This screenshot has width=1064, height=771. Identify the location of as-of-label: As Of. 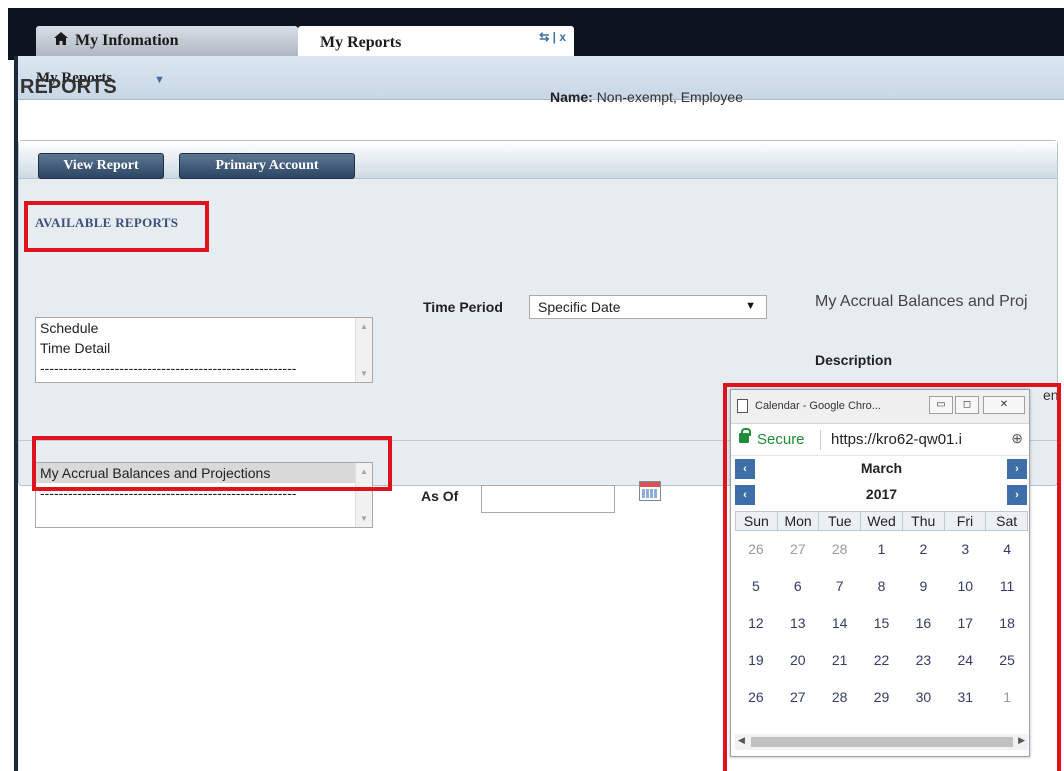
(440, 496).